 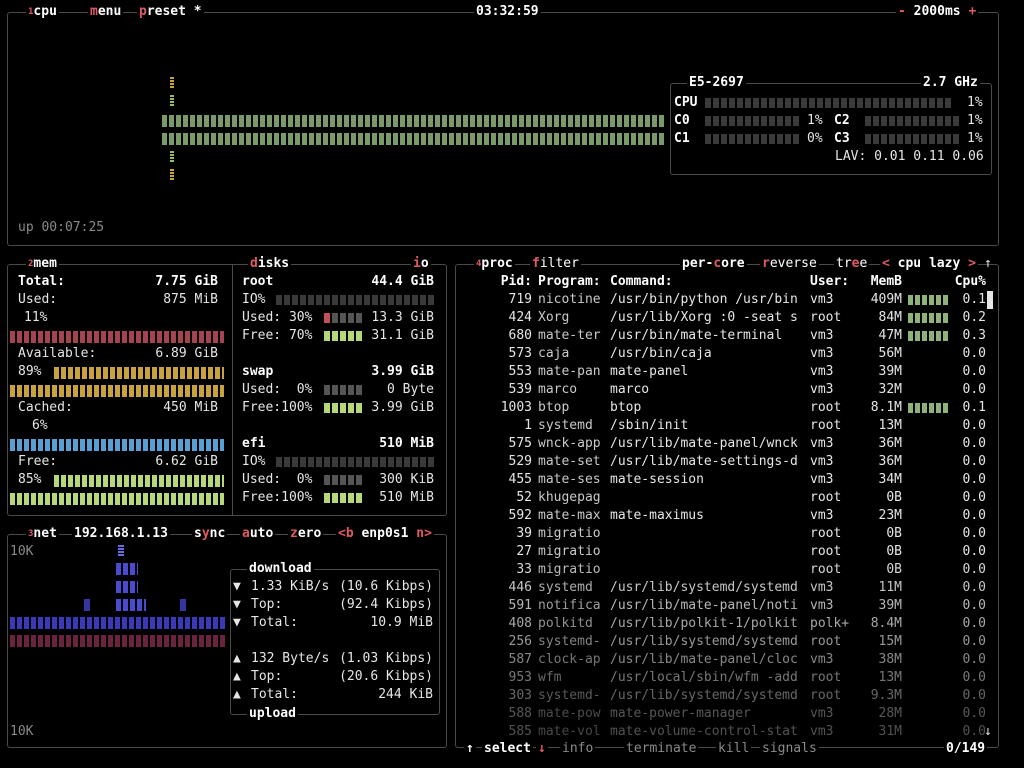 What do you see at coordinates (730, 678) in the screenshot?
I see `table-row: 953 wfm/usr/local/sbin/wfm -add root 13M 0.0` at bounding box center [730, 678].